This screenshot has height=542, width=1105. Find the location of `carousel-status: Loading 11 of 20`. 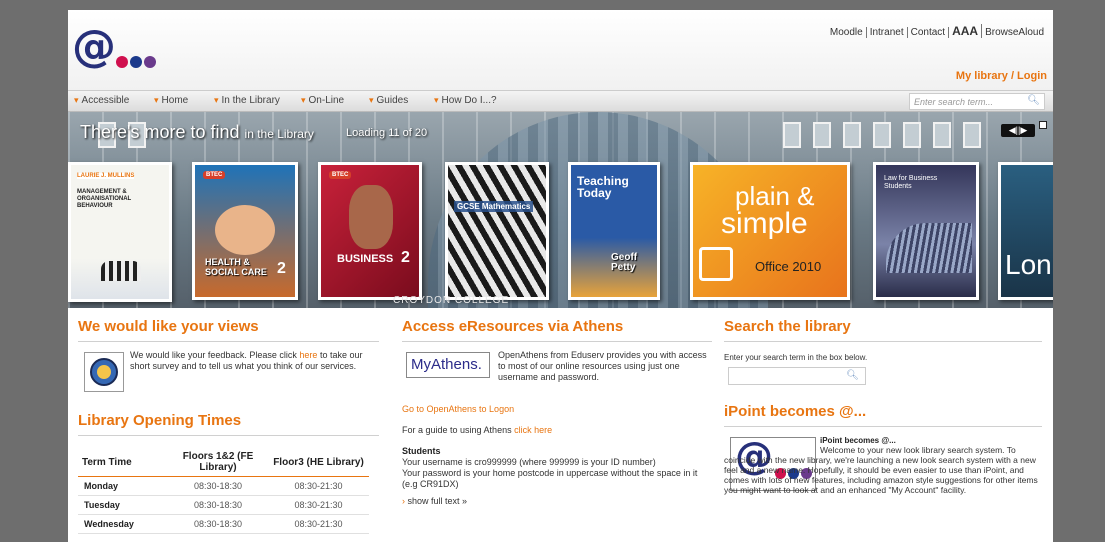

carousel-status: Loading 11 of 20 is located at coordinates (387, 133).